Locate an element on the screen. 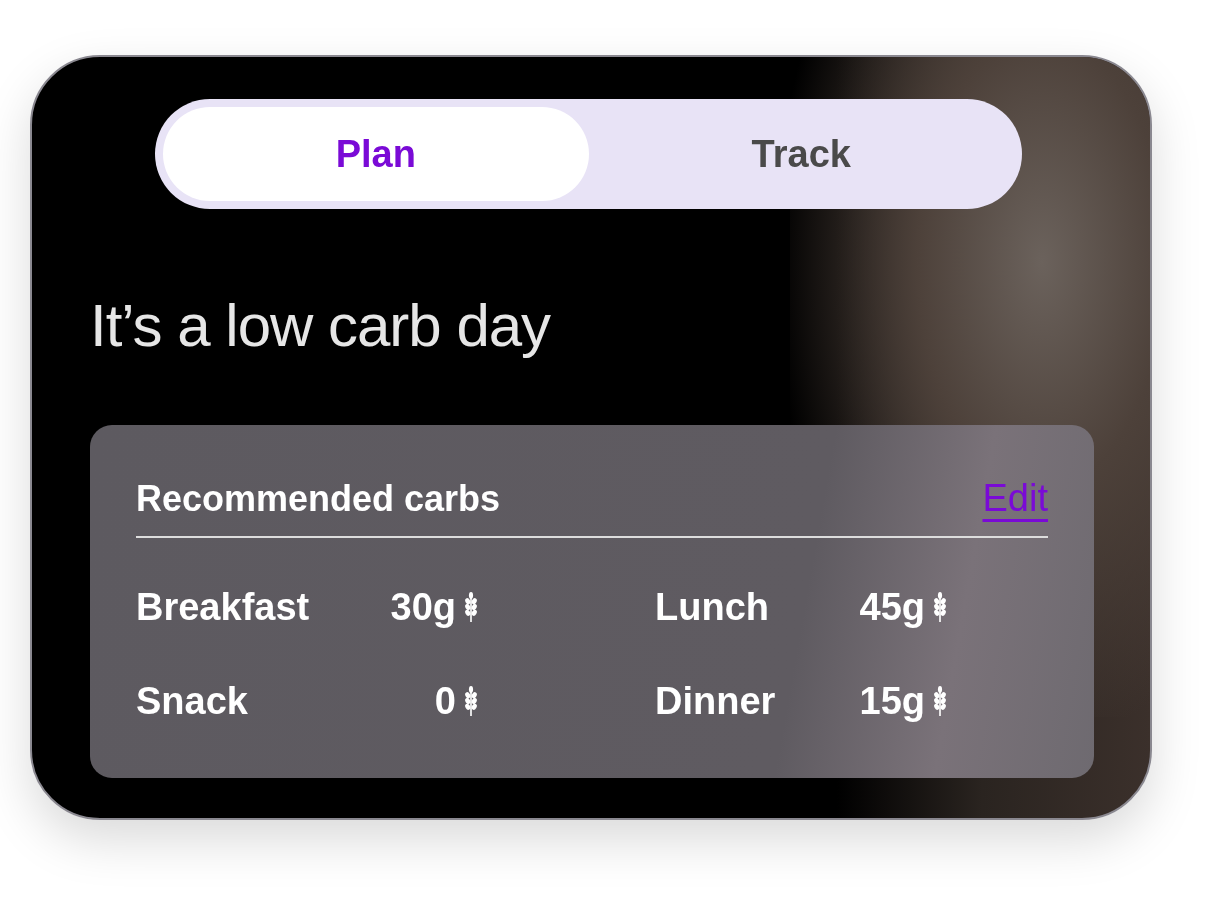 Image resolution: width=1230 pixels, height=924 pixels. meal-name: Breakfast is located at coordinates (223, 607).